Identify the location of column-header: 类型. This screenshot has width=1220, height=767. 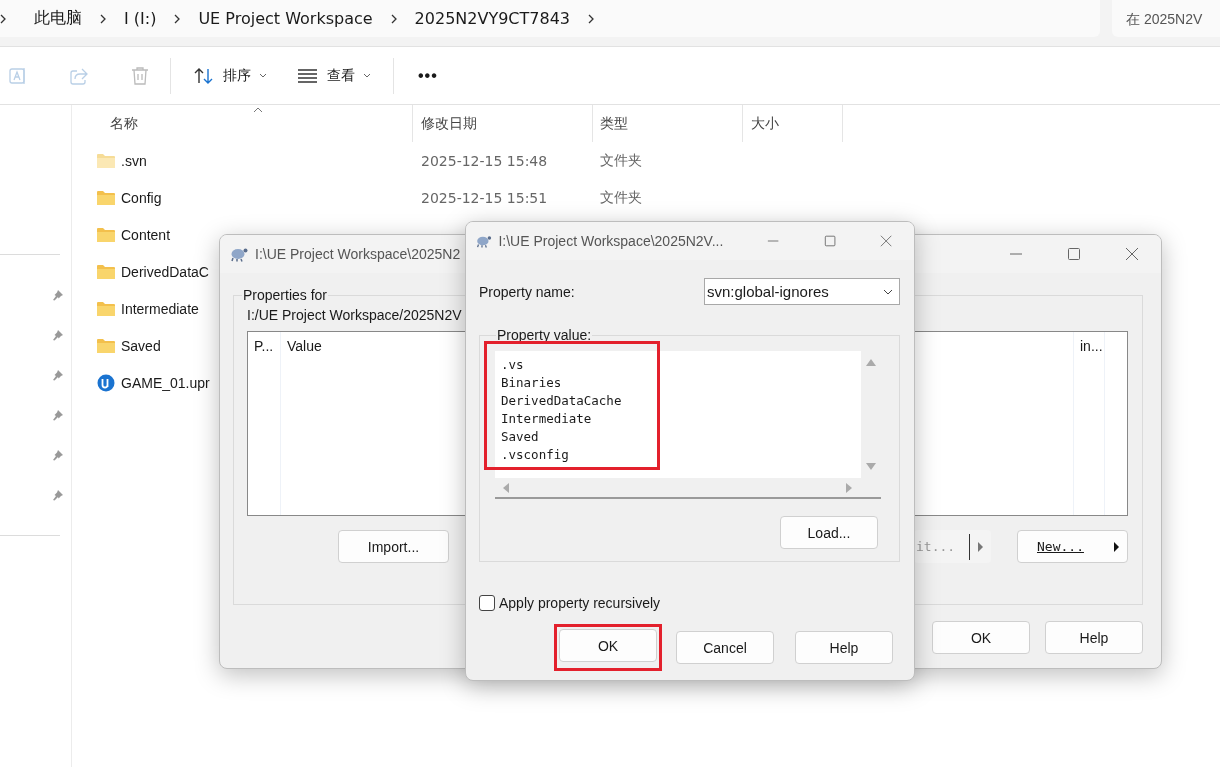
(668, 123).